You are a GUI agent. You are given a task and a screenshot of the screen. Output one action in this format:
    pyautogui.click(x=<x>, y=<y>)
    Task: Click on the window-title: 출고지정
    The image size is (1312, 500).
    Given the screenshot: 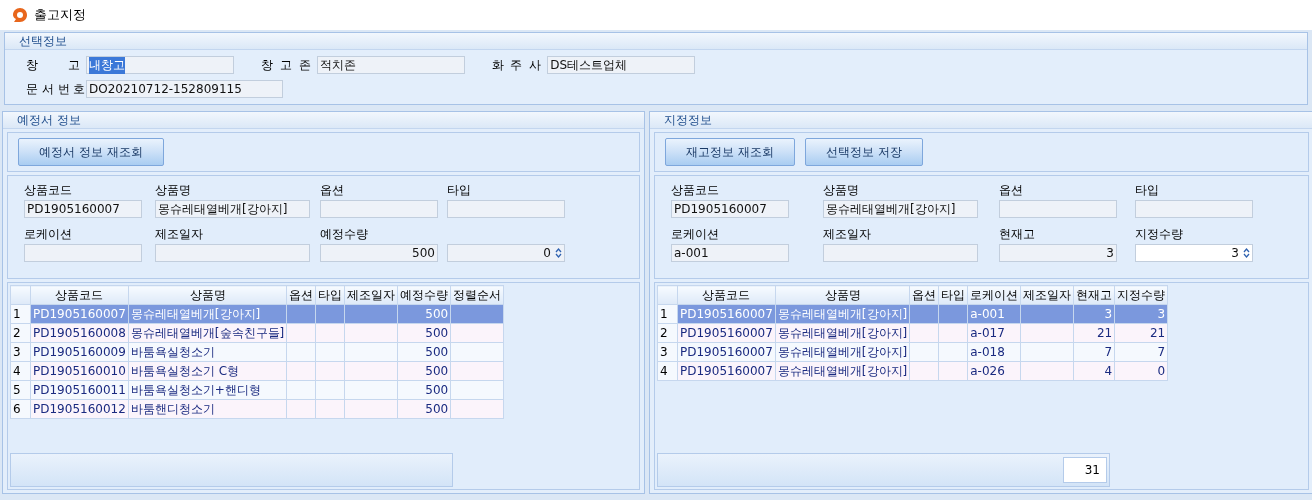 What is the action you would take?
    pyautogui.click(x=60, y=15)
    